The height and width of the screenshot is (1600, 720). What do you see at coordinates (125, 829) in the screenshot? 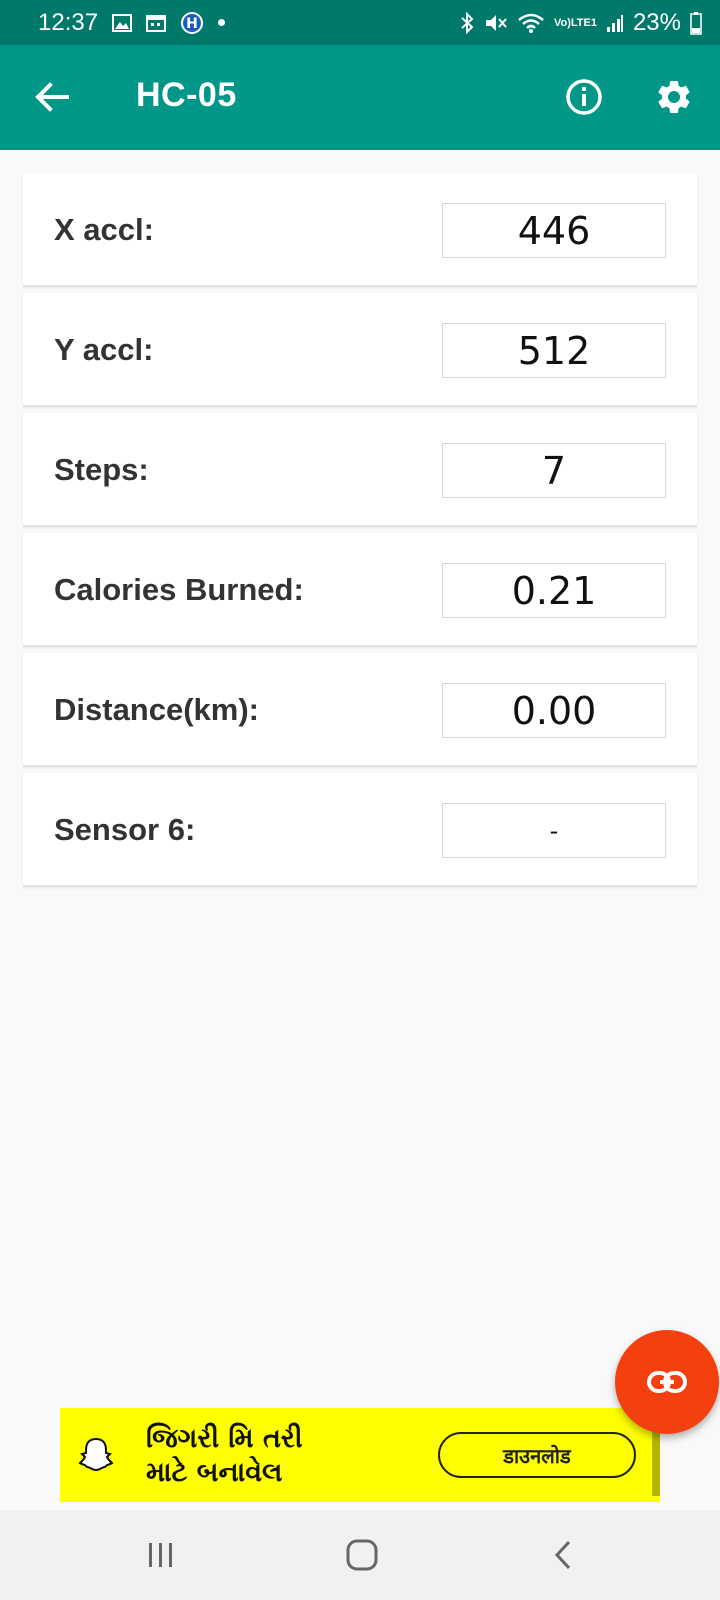
I see `sensor-label: Sensor 6:` at bounding box center [125, 829].